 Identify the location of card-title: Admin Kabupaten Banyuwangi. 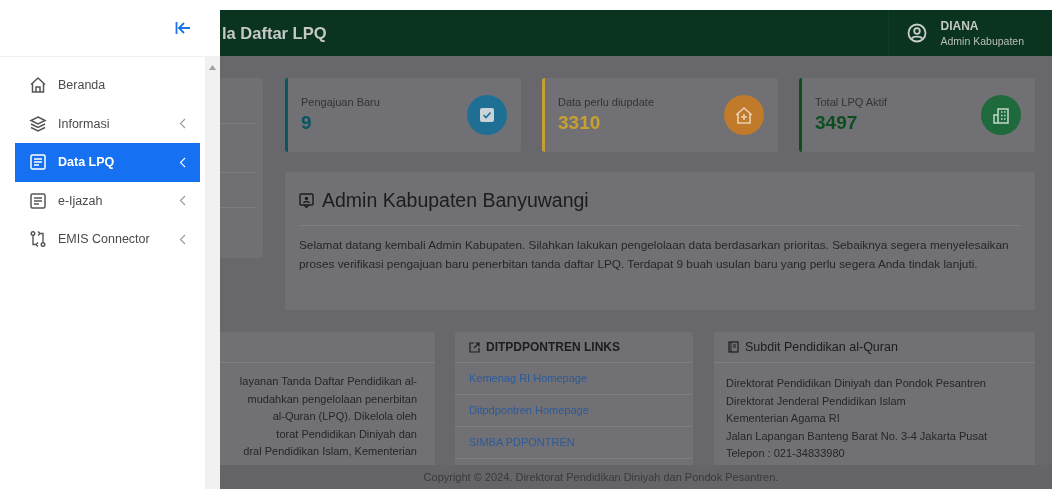
(455, 200).